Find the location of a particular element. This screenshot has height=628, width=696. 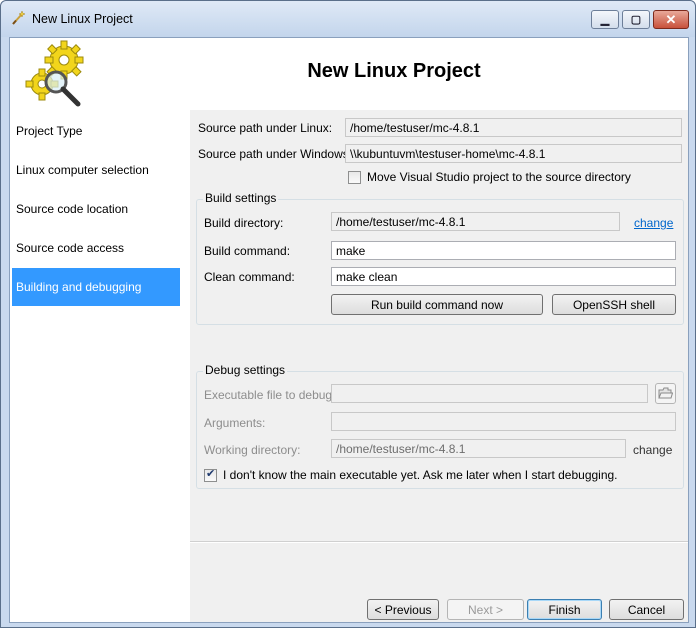

maximize-button: ▢ is located at coordinates (636, 19).